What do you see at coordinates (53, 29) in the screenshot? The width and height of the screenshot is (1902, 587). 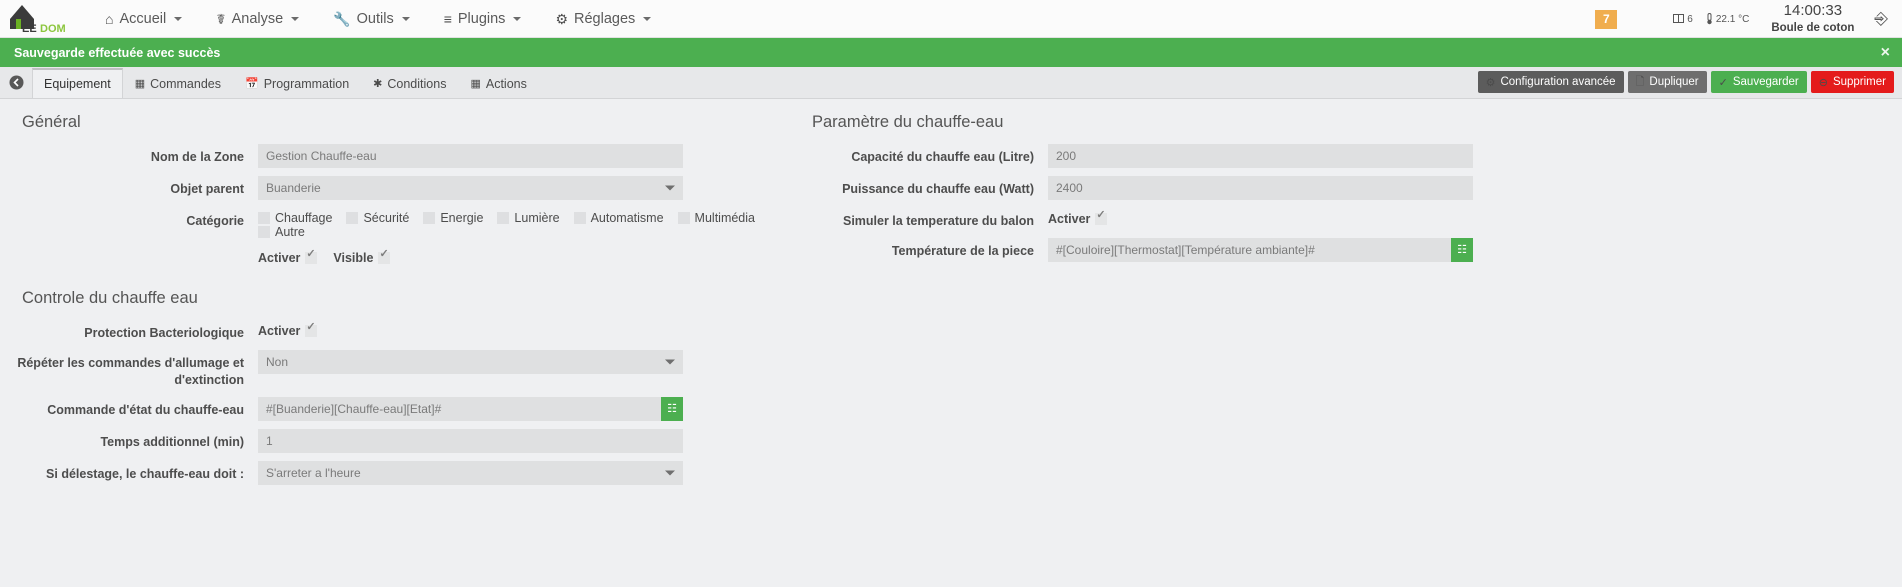 I see `svg-text: DOM` at bounding box center [53, 29].